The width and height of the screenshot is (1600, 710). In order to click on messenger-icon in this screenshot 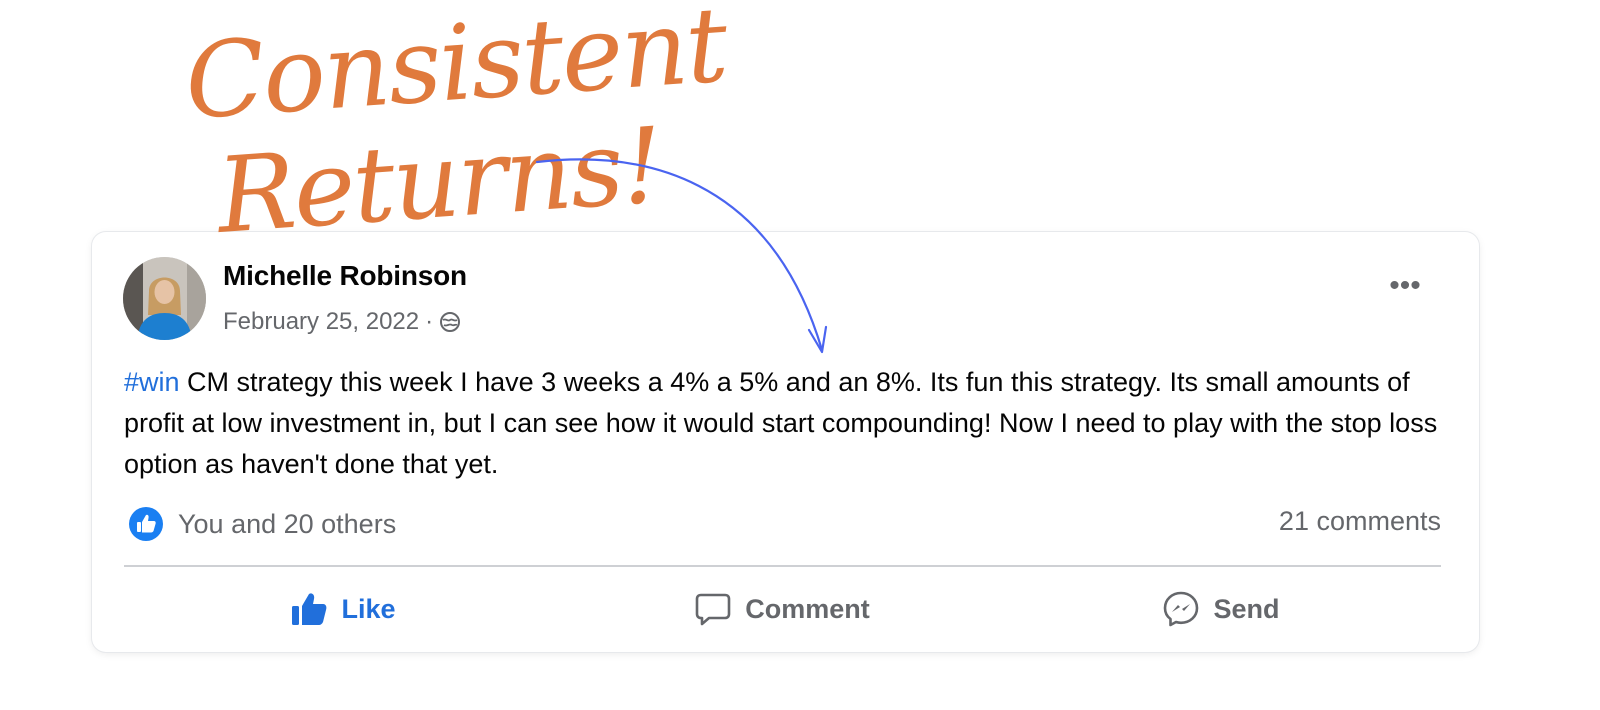, I will do `click(1181, 609)`.